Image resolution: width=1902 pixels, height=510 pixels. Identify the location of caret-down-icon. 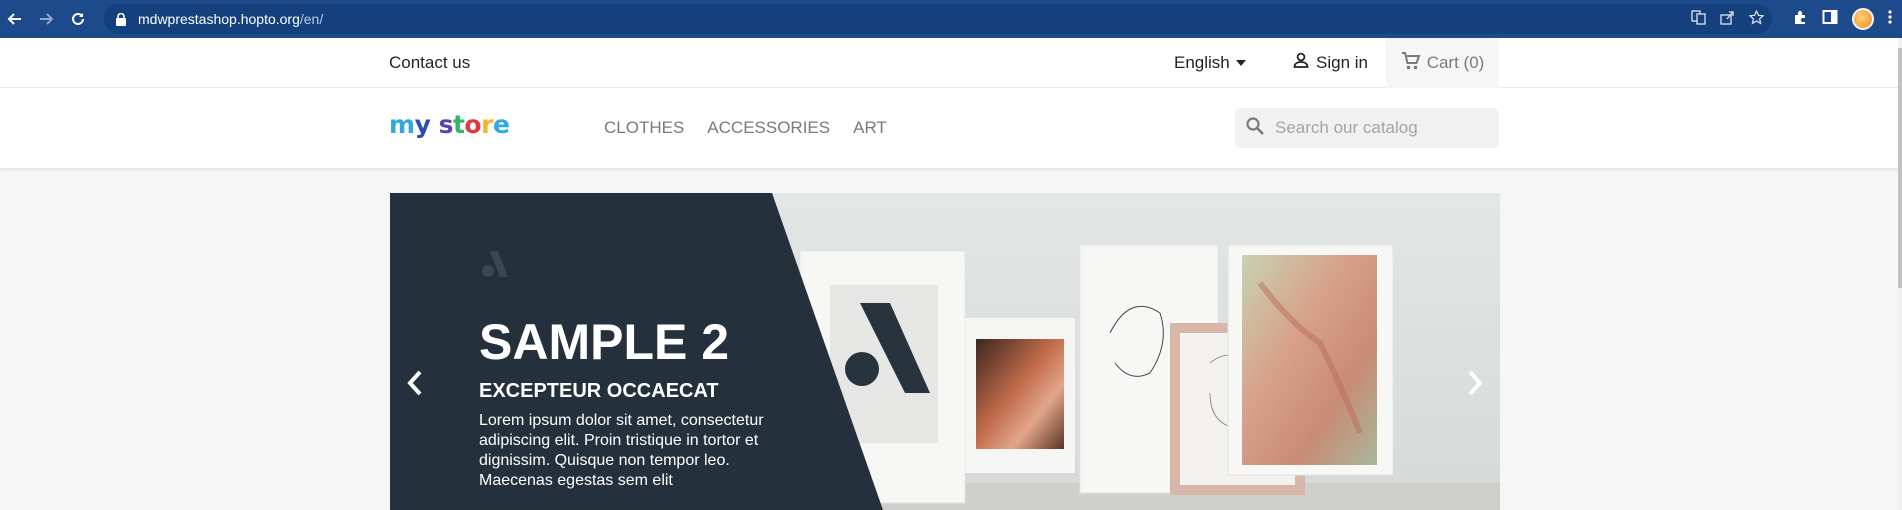
(1240, 63).